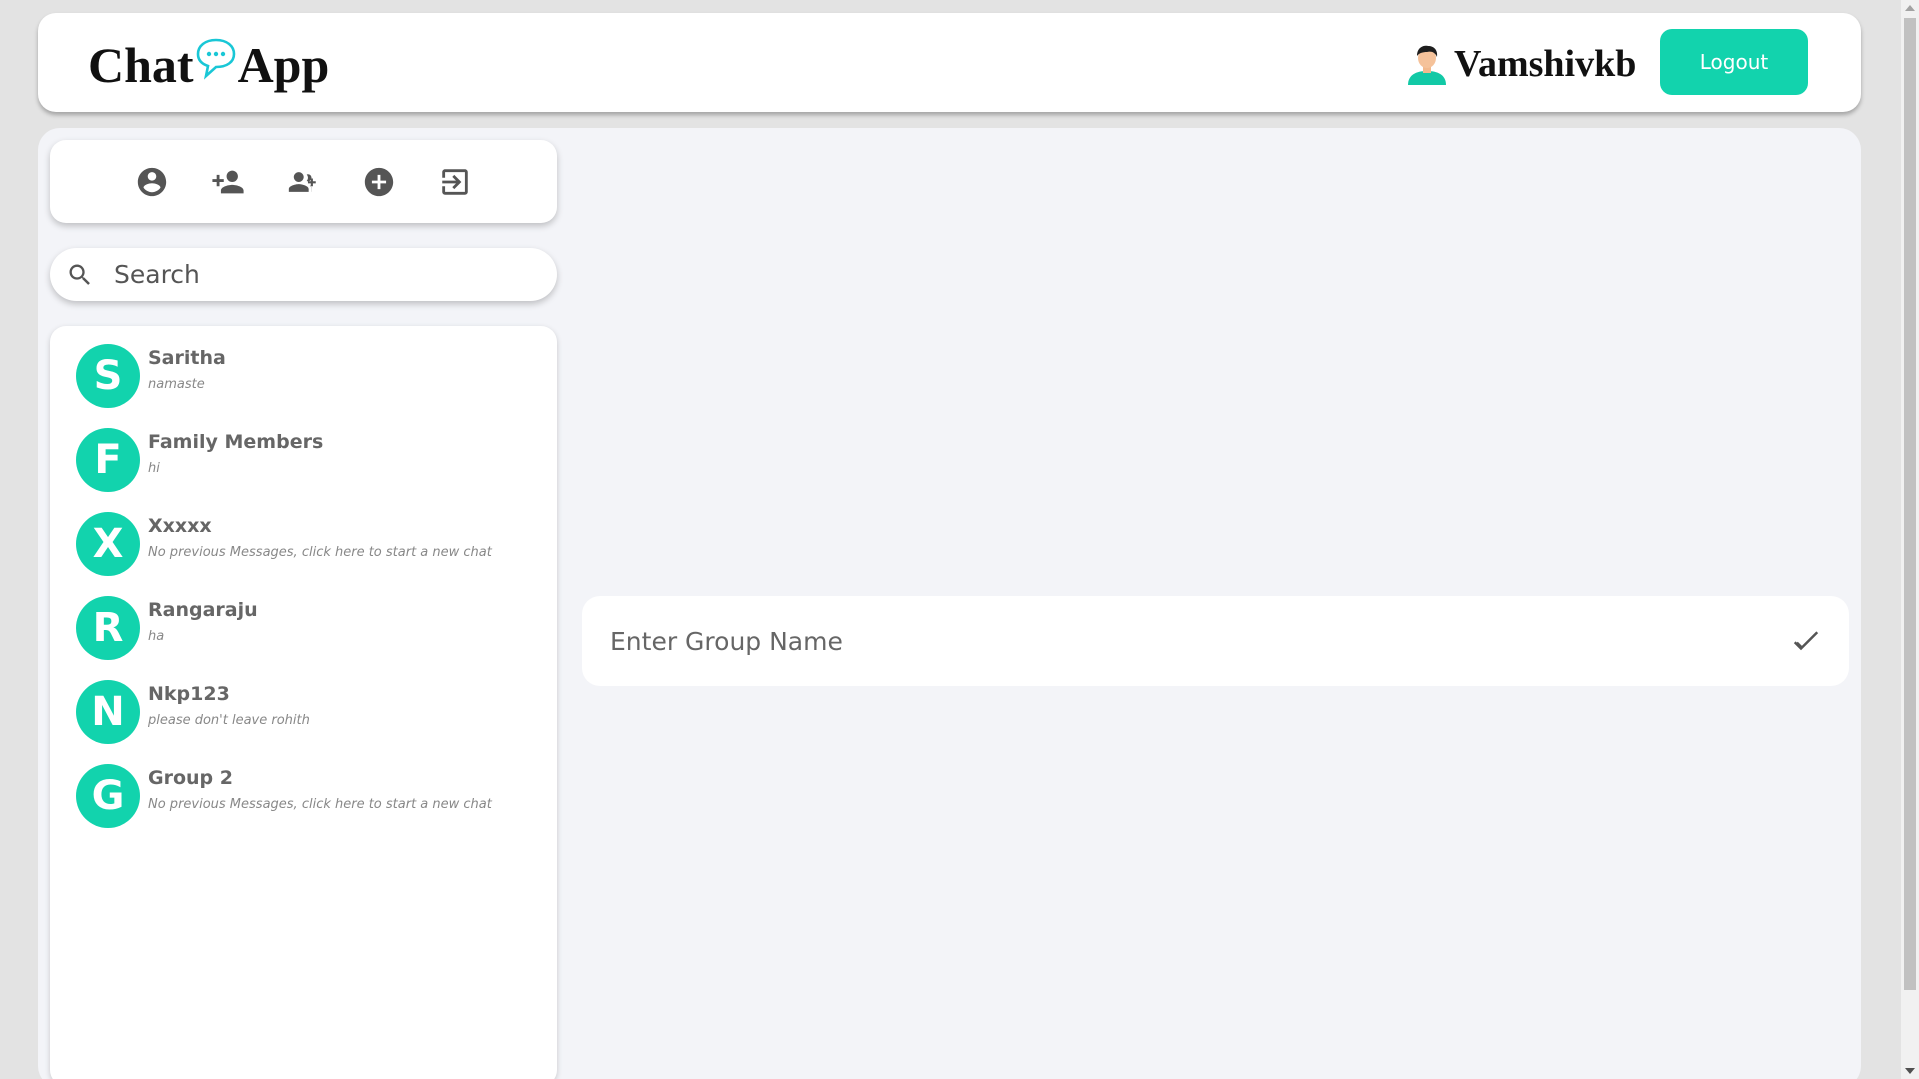 This screenshot has height=1079, width=1919. Describe the element at coordinates (152, 182) in the screenshot. I see `profile-icon` at that location.